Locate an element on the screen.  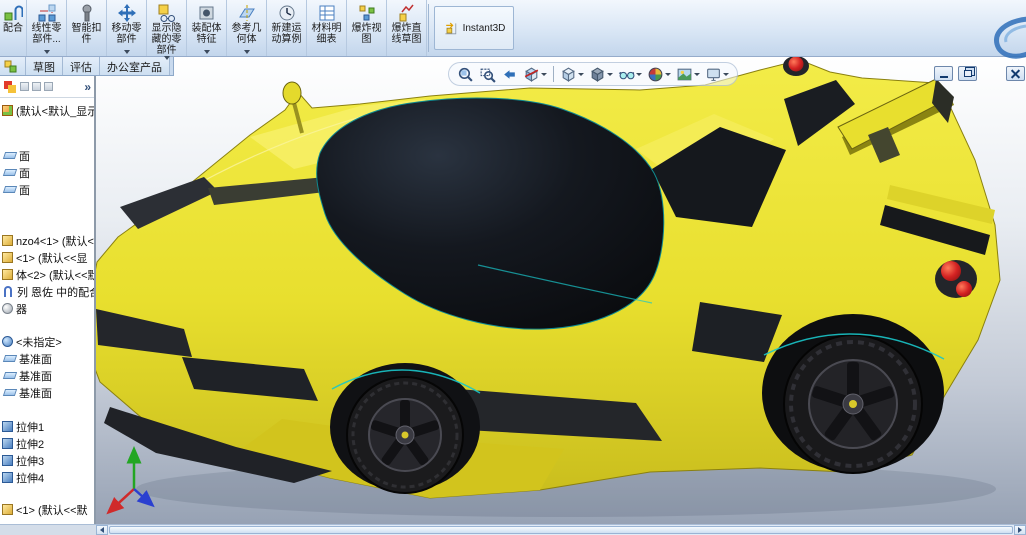
configuration-manager-tab-icon is located at coordinates (36, 86).